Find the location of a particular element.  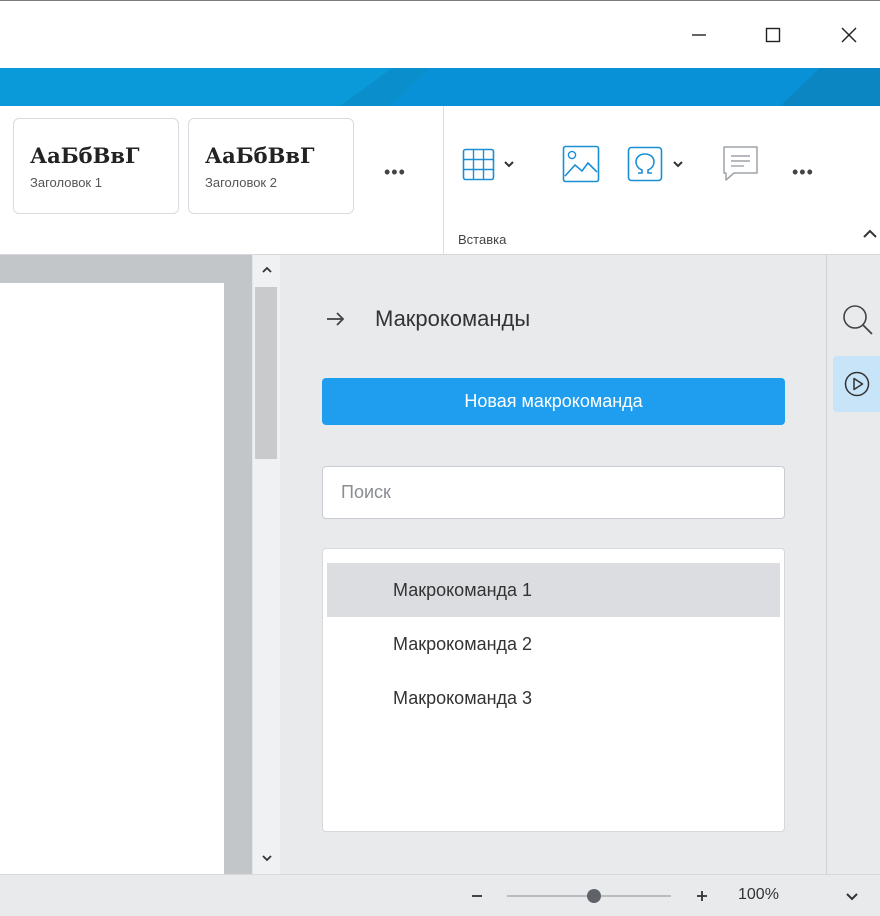

arrow-right-icon is located at coordinates (336, 319).